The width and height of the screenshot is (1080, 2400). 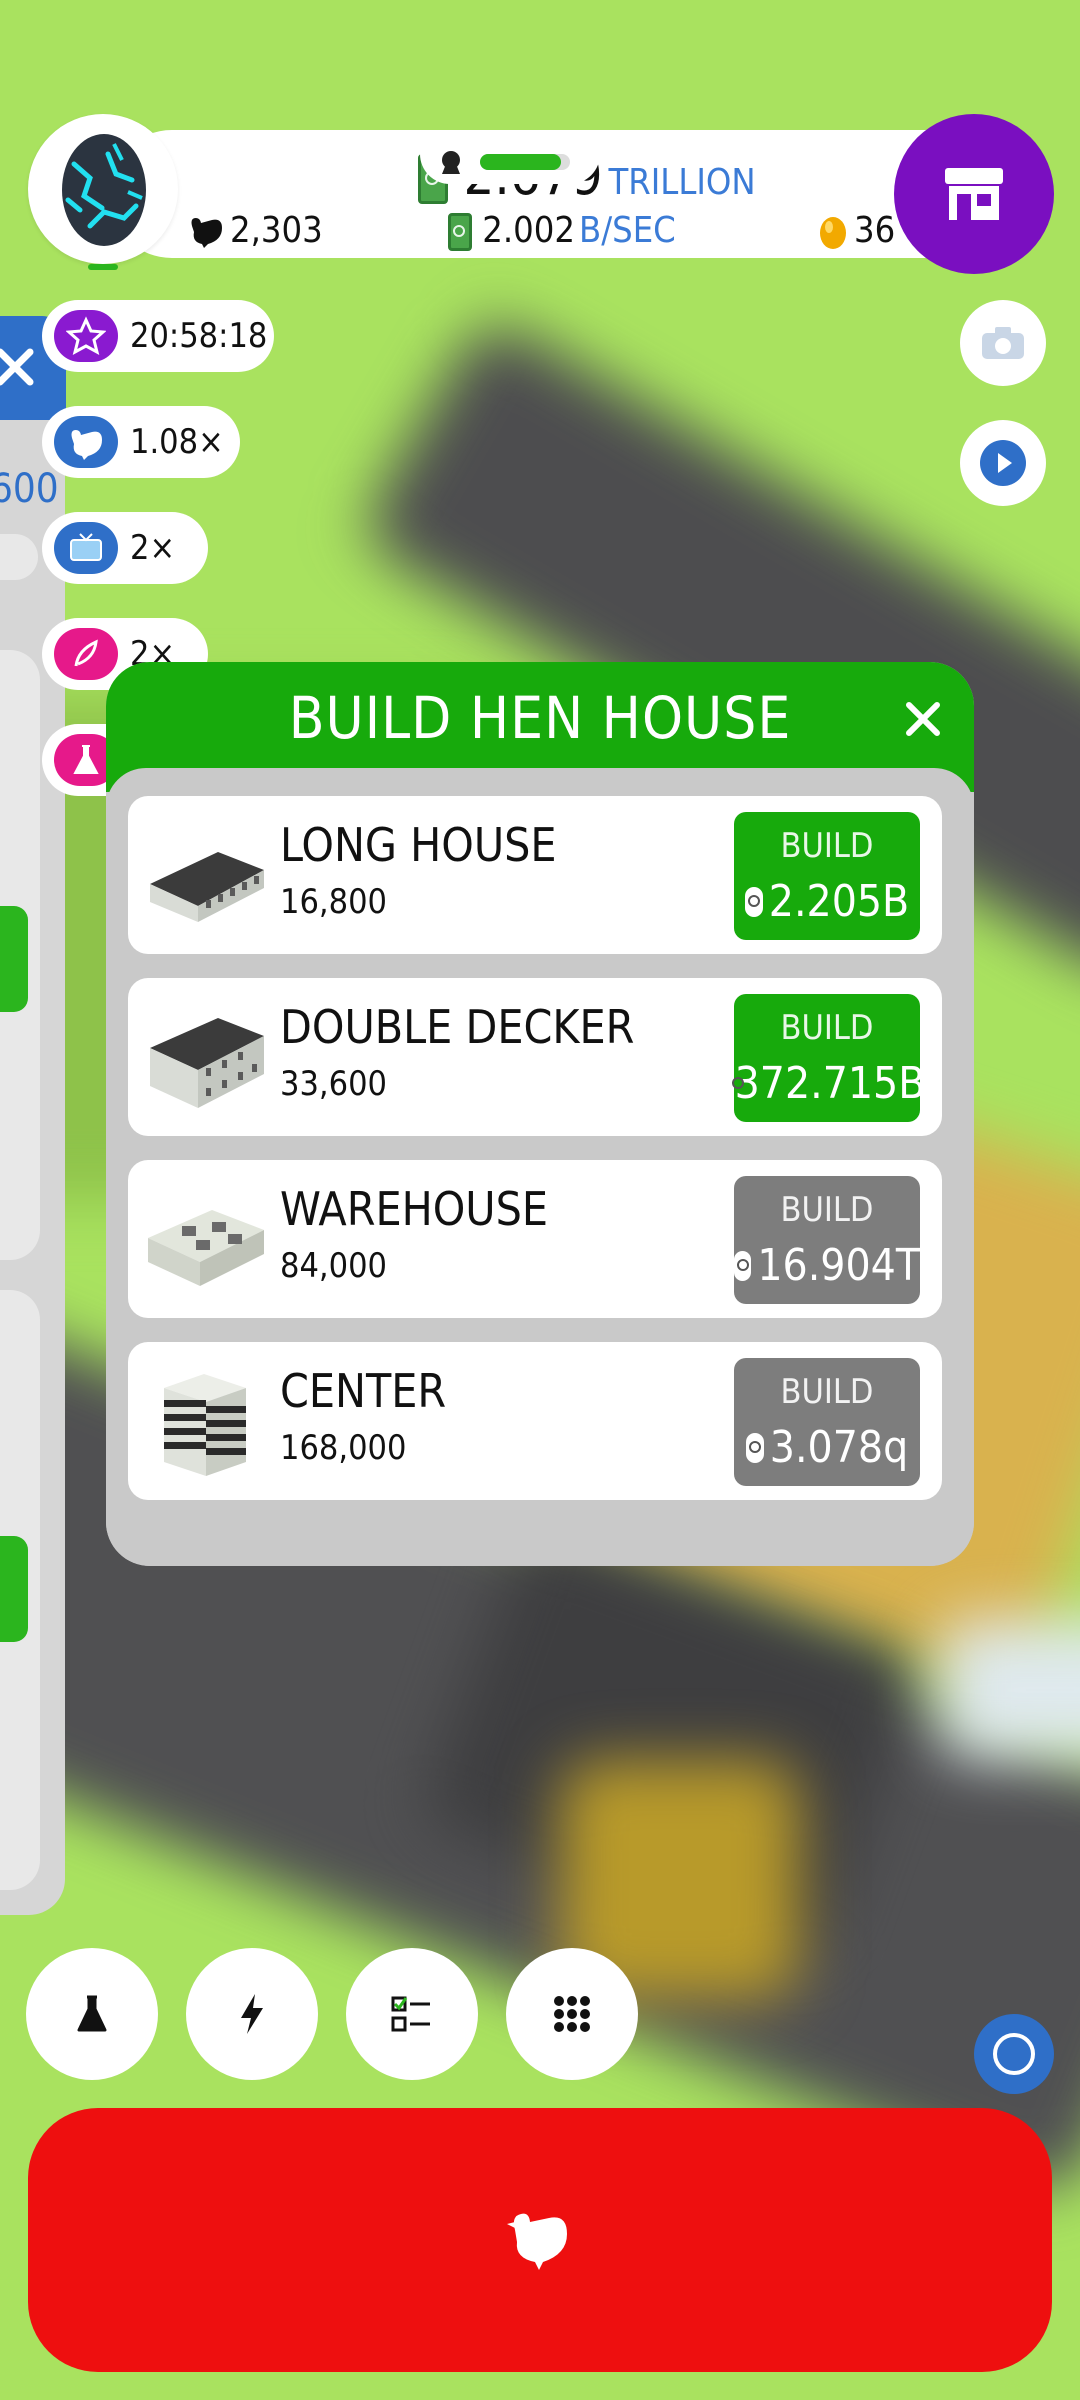 What do you see at coordinates (535, 1239) in the screenshot?
I see `hen-house-row: WAREHOUSE 84,000 BUILD 16.904T` at bounding box center [535, 1239].